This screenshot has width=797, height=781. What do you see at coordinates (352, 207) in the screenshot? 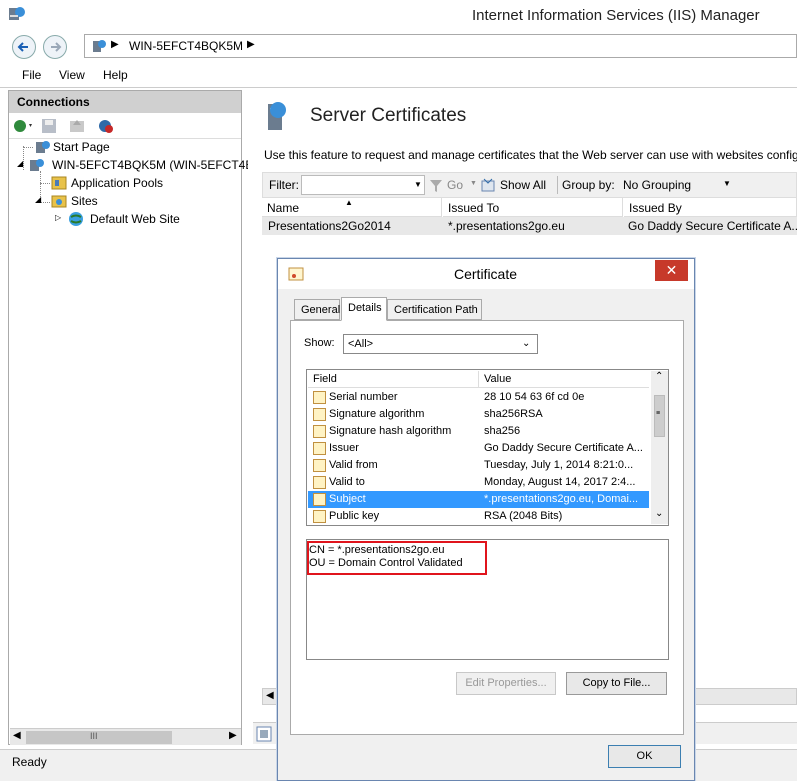
I see `column-header-name: Name ▲` at bounding box center [352, 207].